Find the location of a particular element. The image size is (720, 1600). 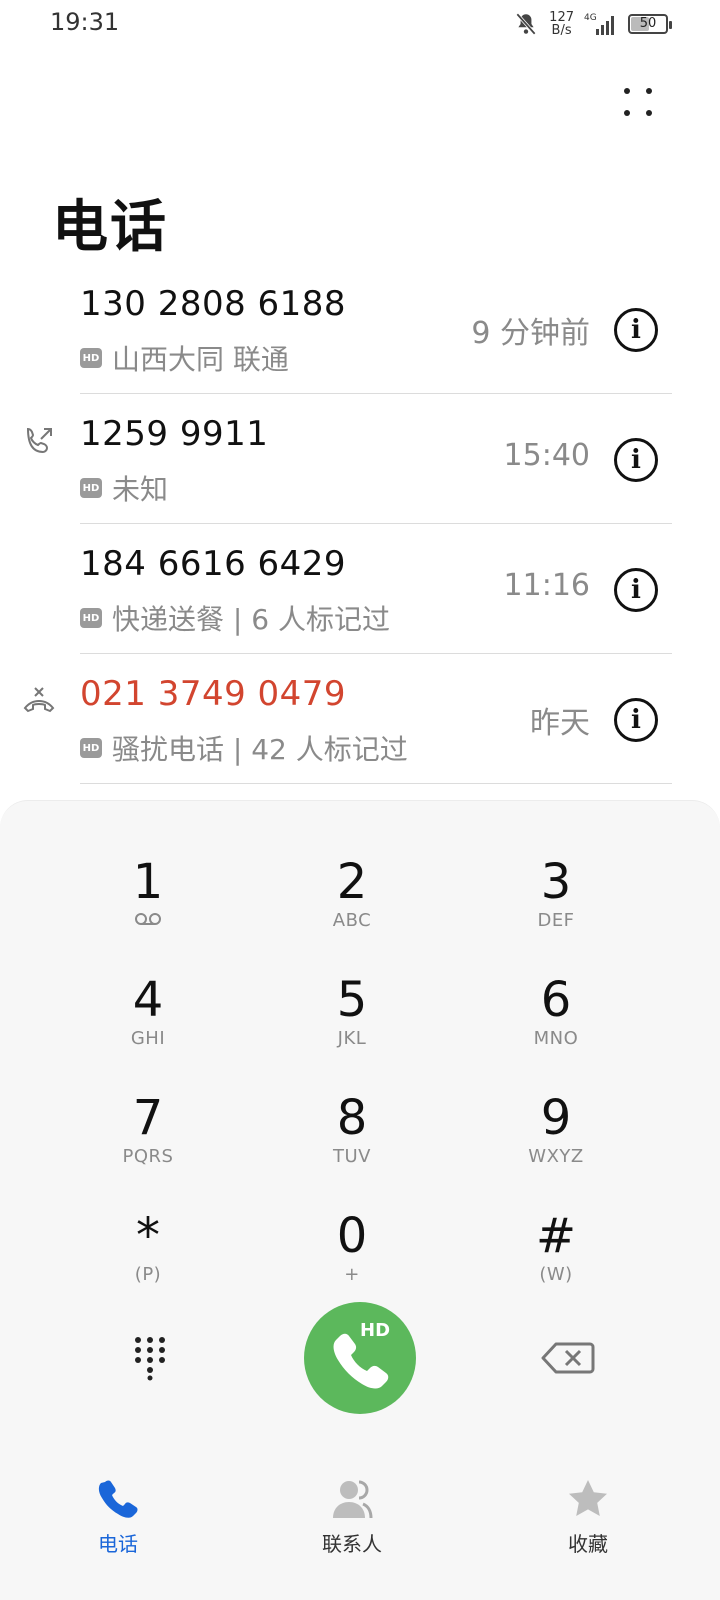

call-log-row: 130 2808 6188 HD 山西大同 联通 9 分钟前 i is located at coordinates (360, 329).